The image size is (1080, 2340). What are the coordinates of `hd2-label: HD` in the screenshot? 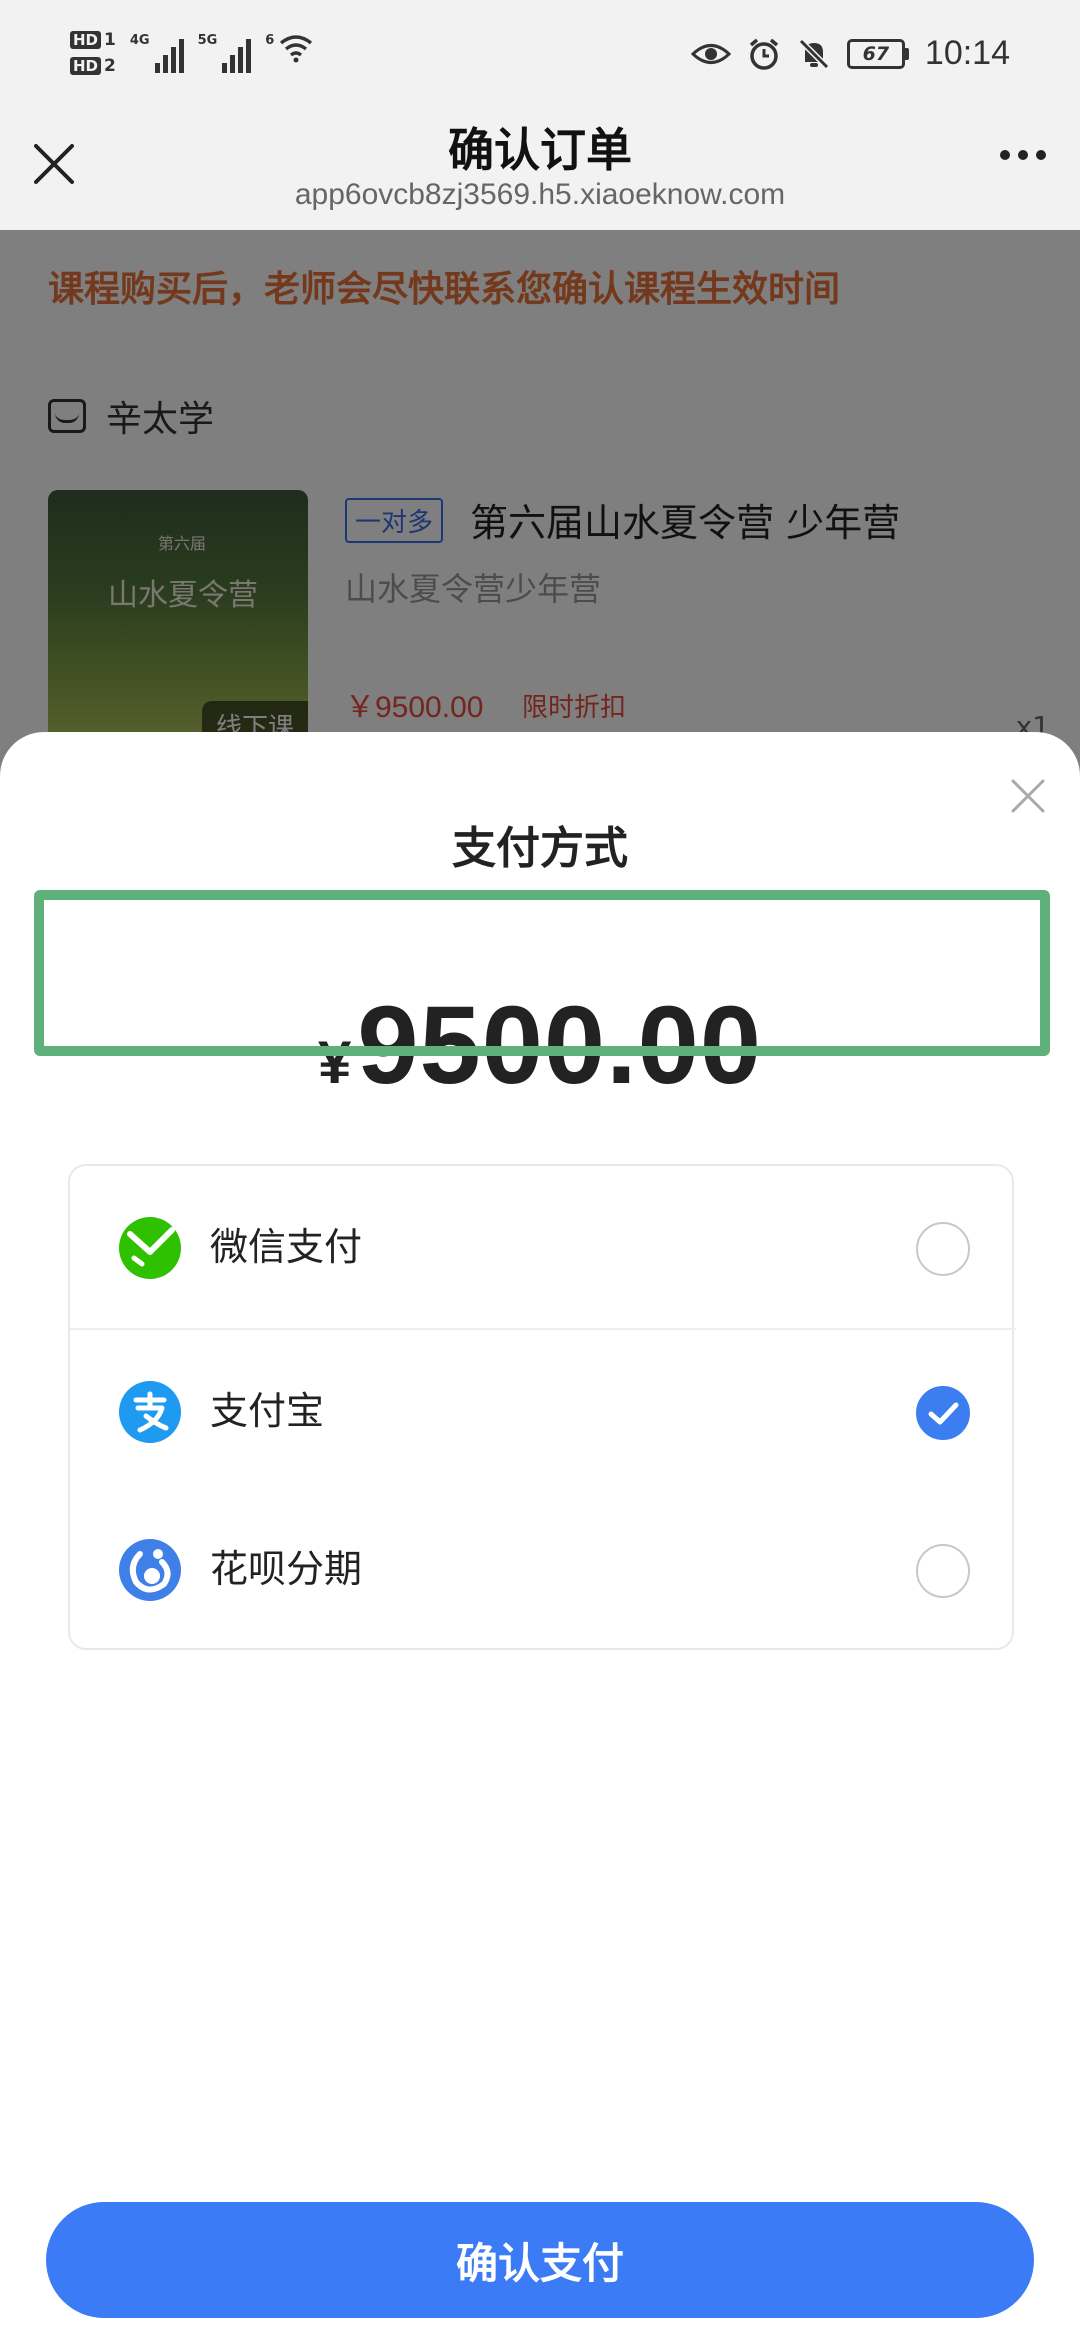 It's located at (86, 66).